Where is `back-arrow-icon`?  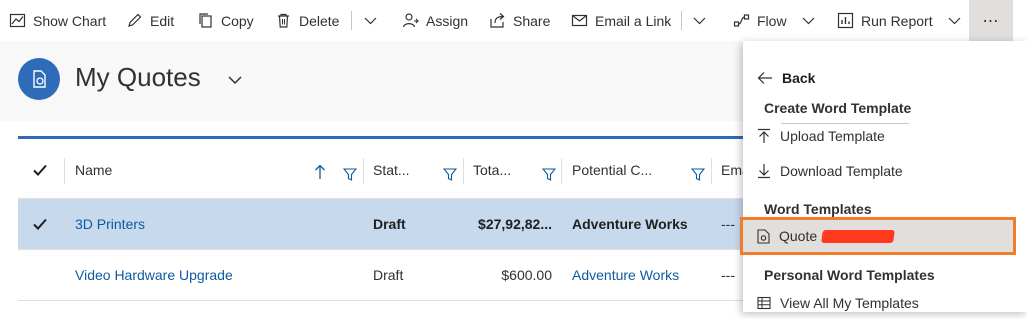
back-arrow-icon is located at coordinates (764, 78).